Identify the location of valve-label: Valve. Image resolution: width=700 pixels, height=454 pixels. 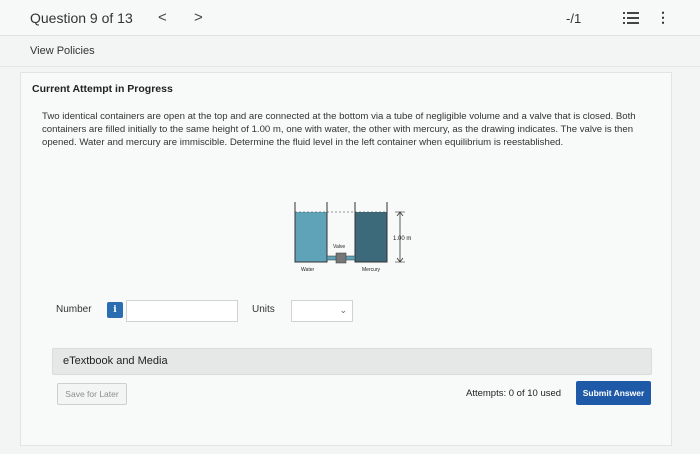
(339, 247).